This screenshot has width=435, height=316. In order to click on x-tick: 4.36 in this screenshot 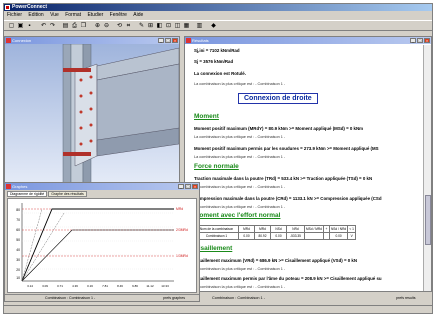, I will do `click(75, 286)`.